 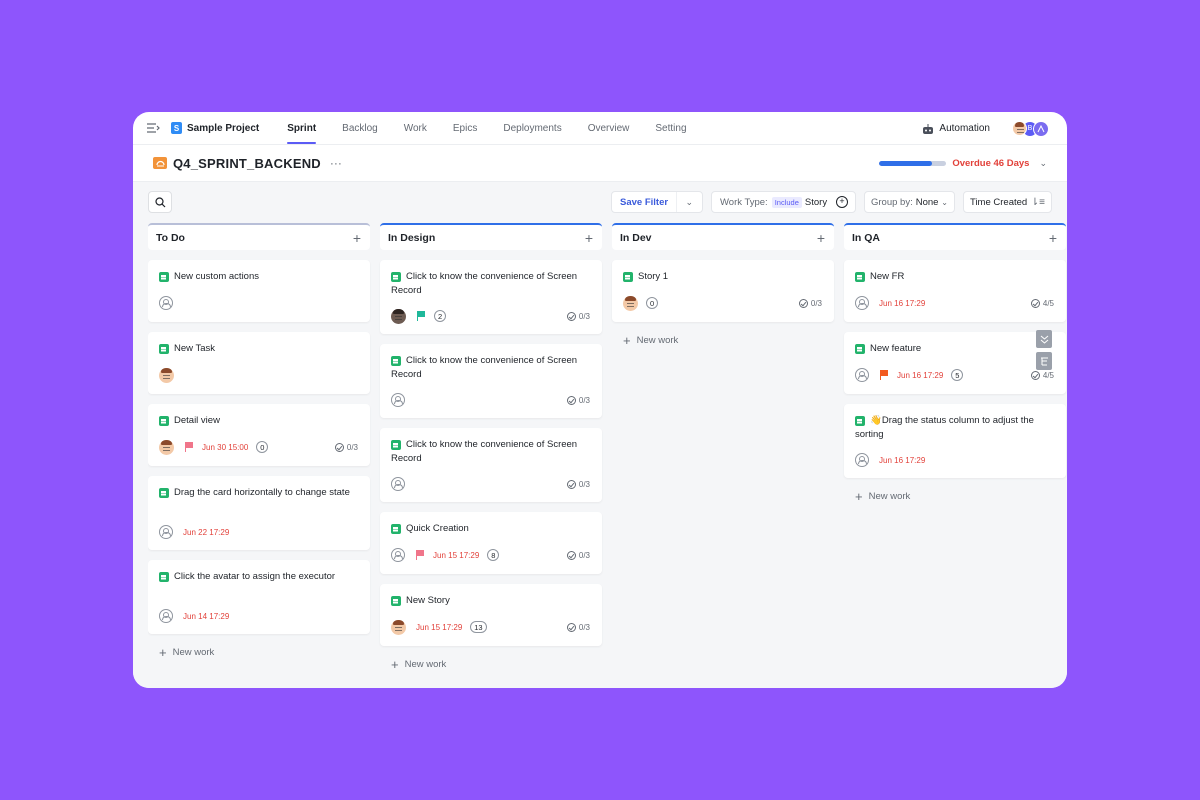 I want to click on column-title: In QA, so click(x=866, y=237).